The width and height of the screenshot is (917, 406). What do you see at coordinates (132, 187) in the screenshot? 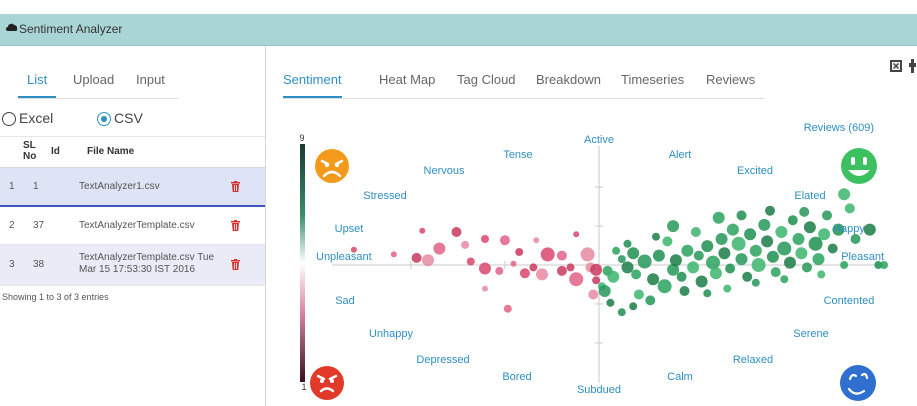
I see `table-row: 1 1 TextAnalyzer1.csv` at bounding box center [132, 187].